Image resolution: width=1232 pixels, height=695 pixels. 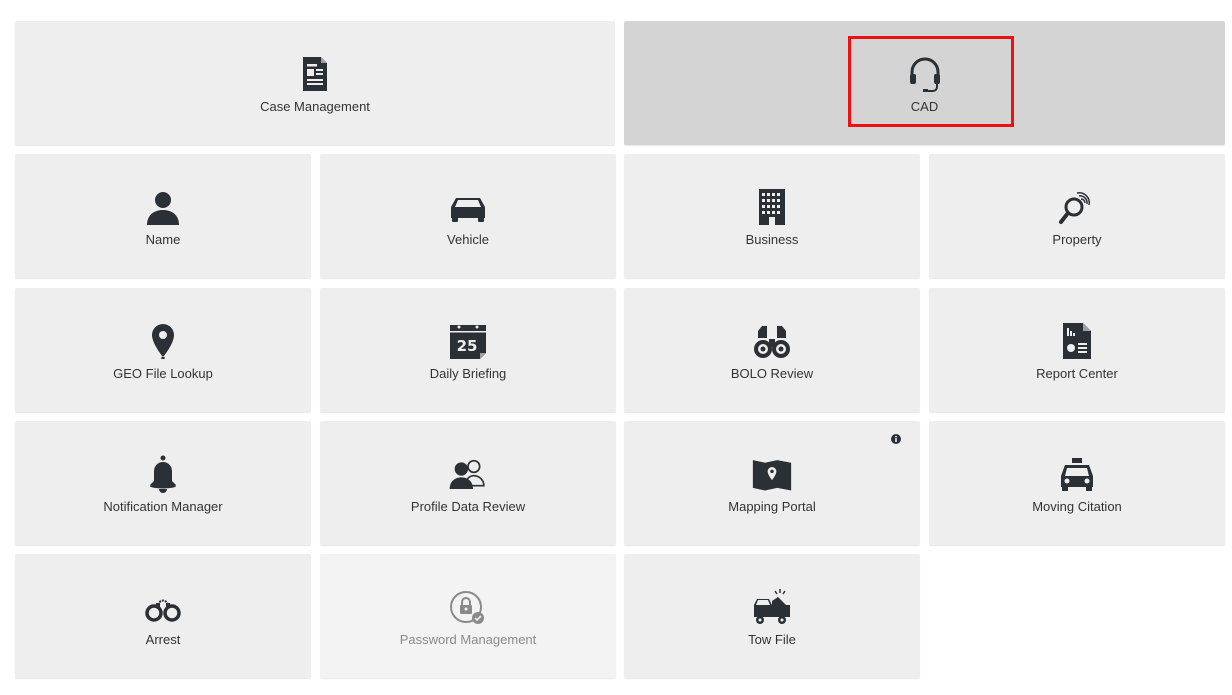 I want to click on tile-label: Case Management, so click(x=315, y=106).